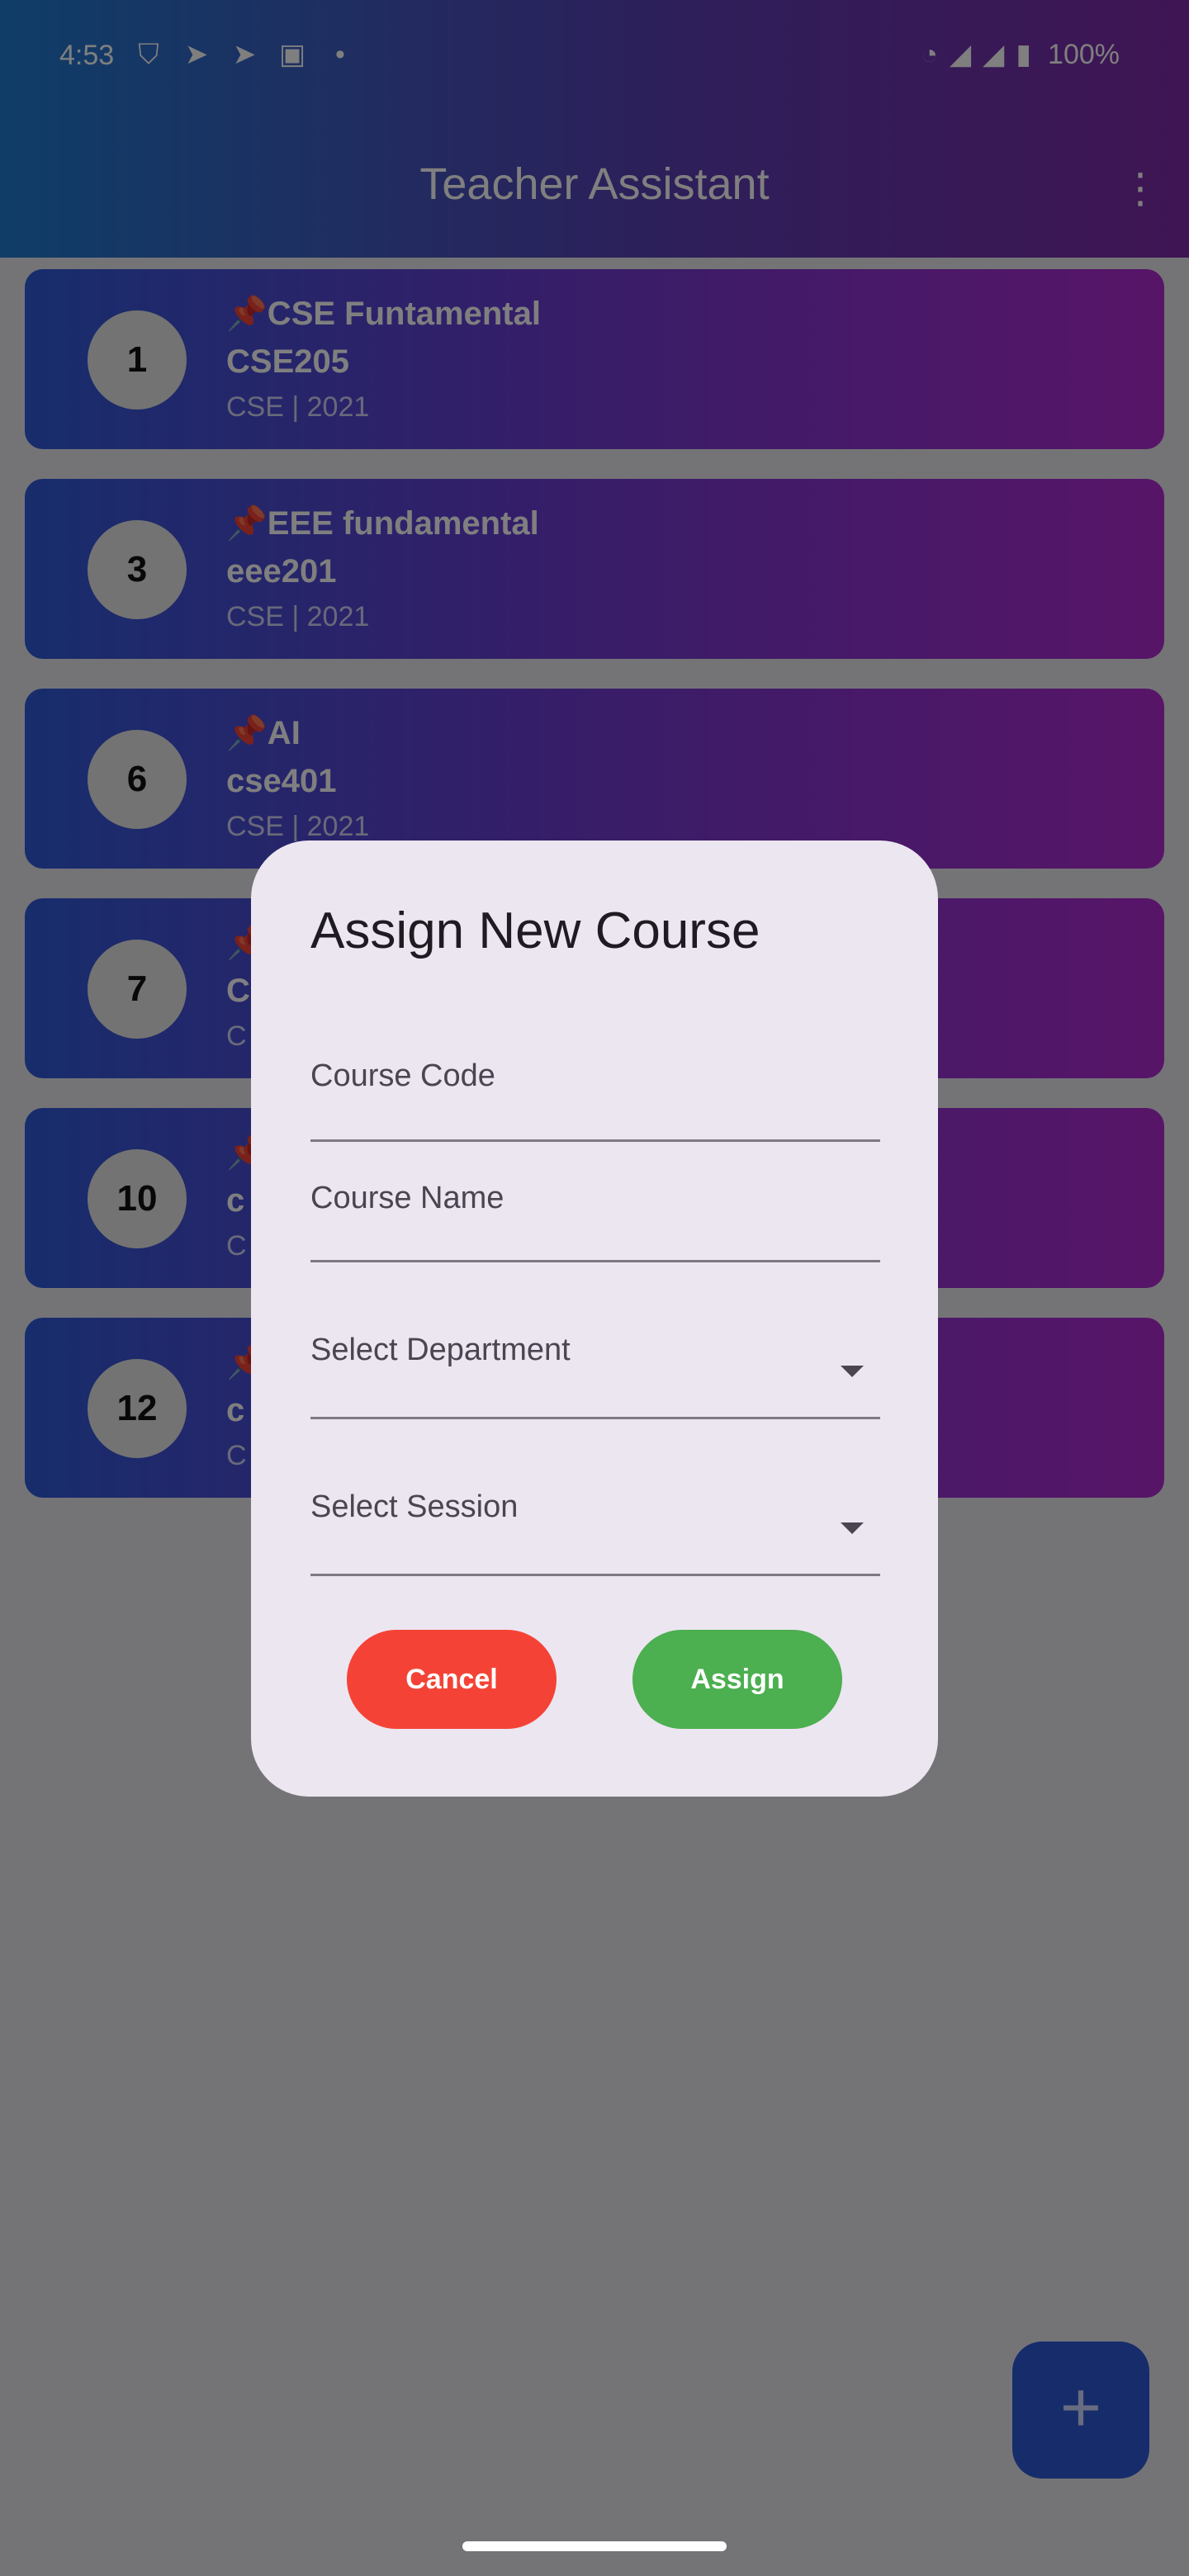 The width and height of the screenshot is (1189, 2576). I want to click on course-code-field: Course Code, so click(595, 1082).